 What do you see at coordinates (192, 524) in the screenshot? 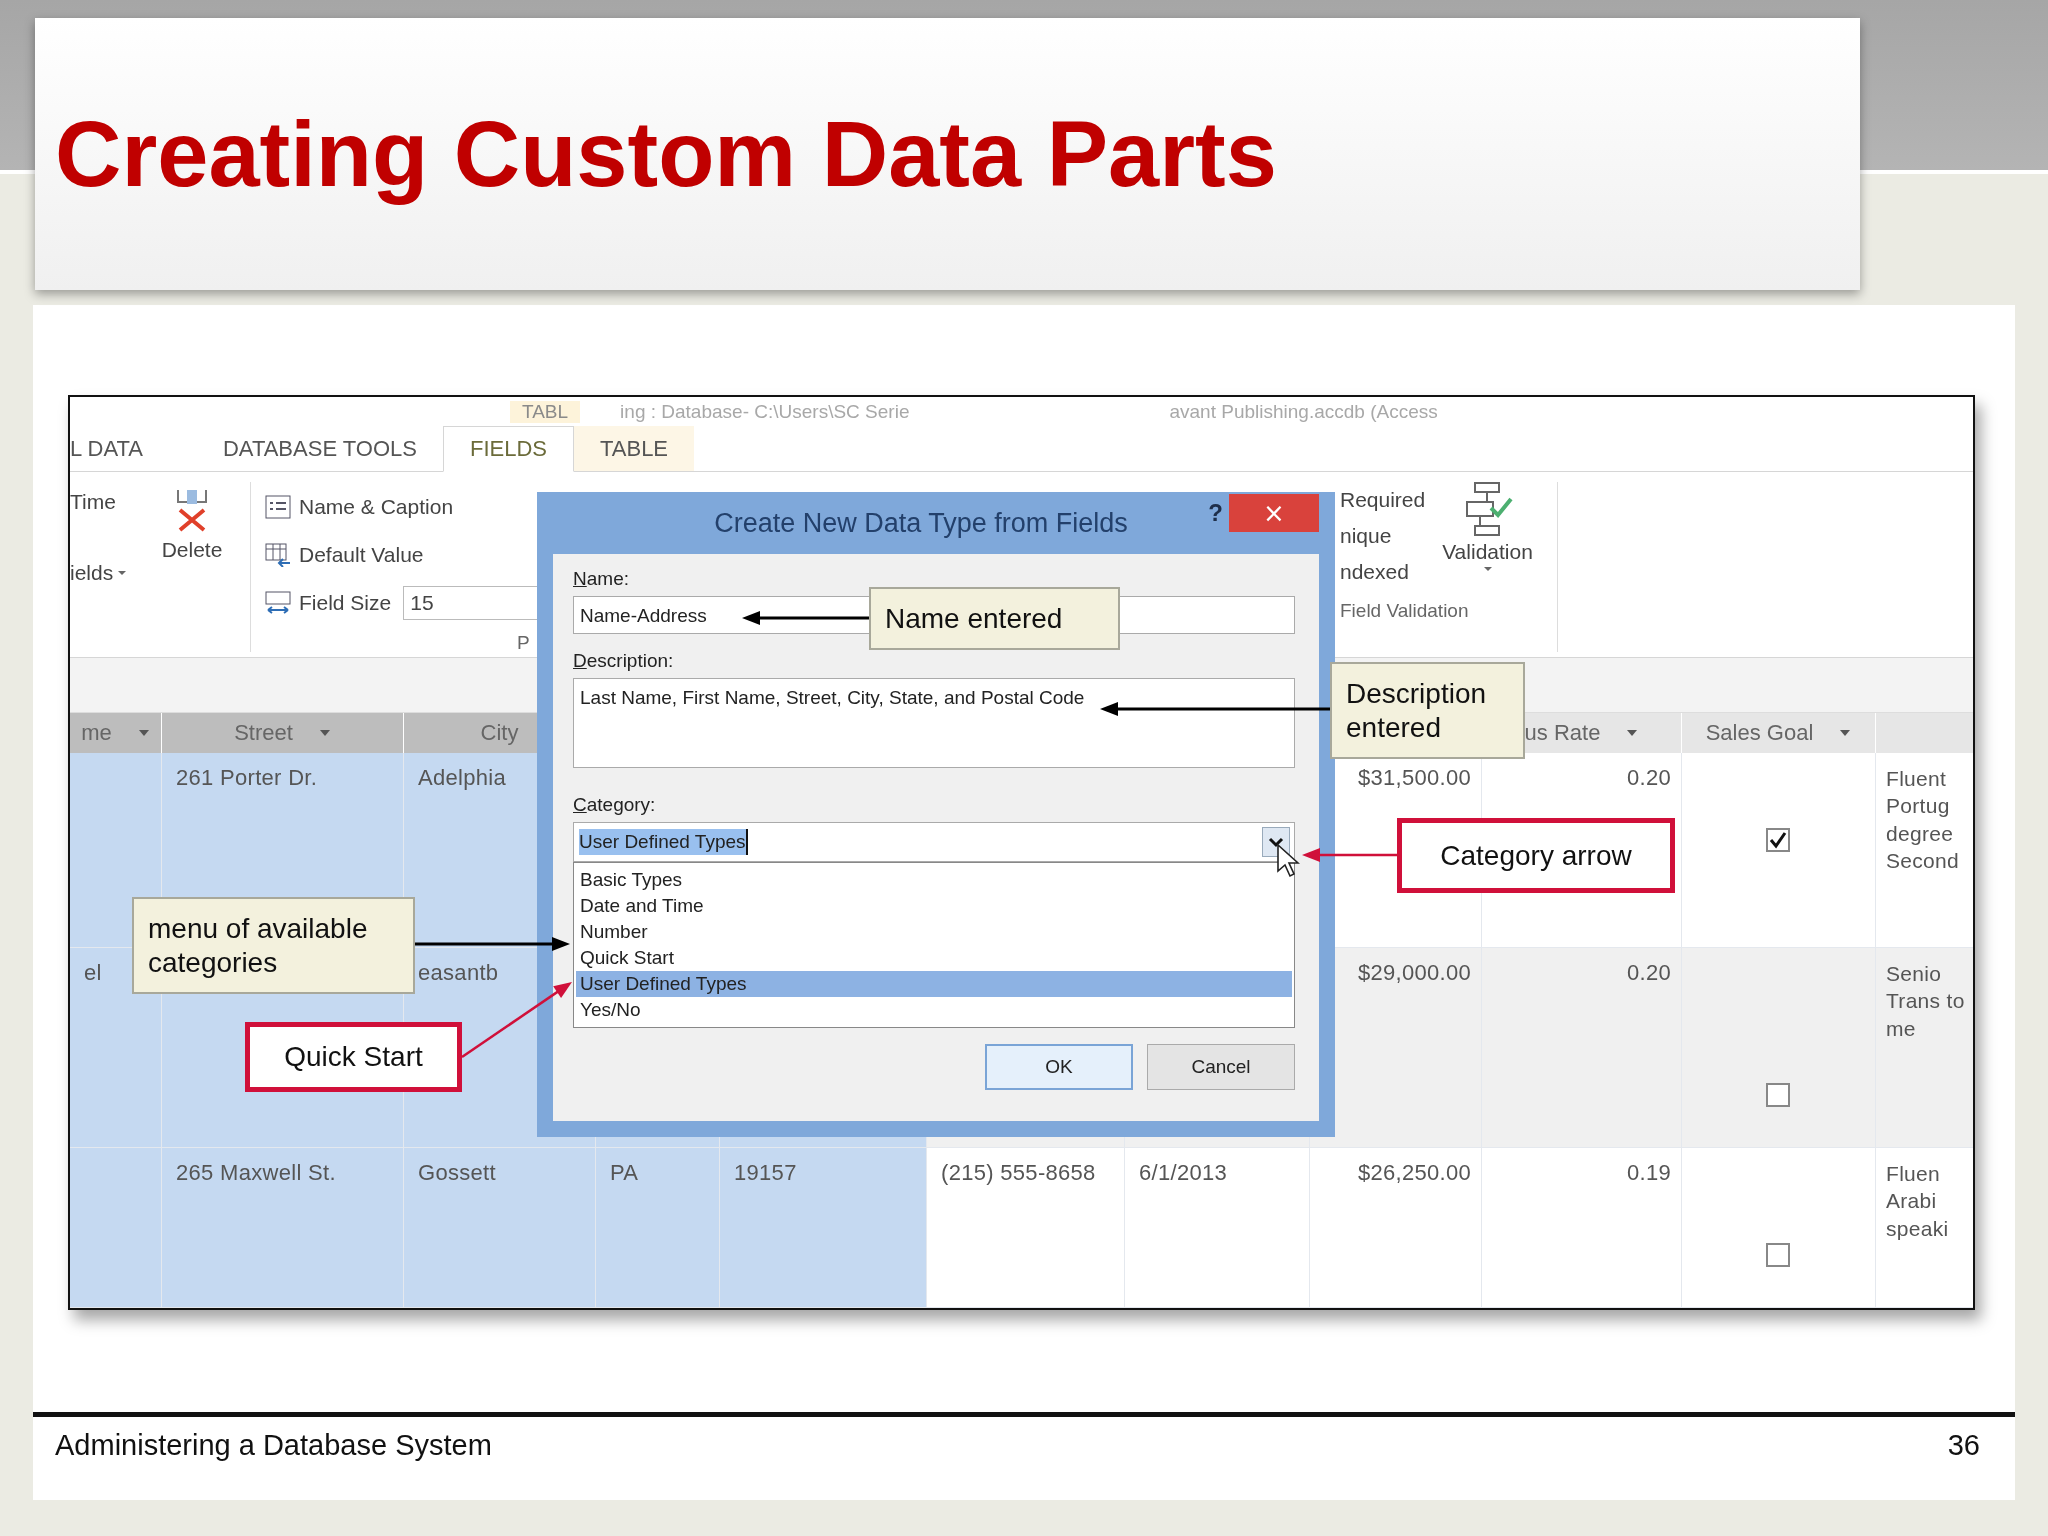
I see `delete-button: Delete` at bounding box center [192, 524].